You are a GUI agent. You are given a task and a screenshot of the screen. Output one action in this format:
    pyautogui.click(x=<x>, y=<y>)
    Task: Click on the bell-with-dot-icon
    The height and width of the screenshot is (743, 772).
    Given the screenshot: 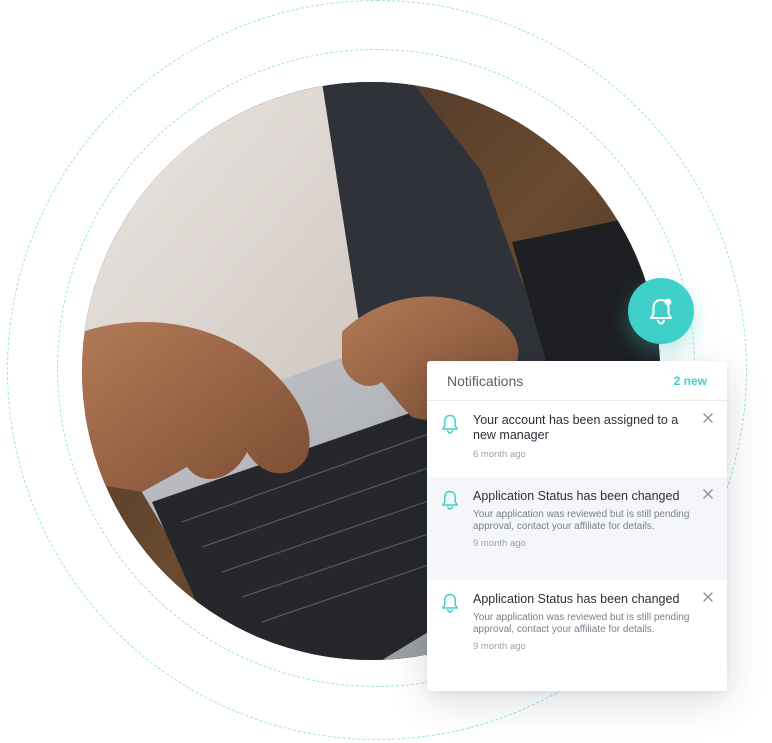 What is the action you would take?
    pyautogui.click(x=661, y=311)
    